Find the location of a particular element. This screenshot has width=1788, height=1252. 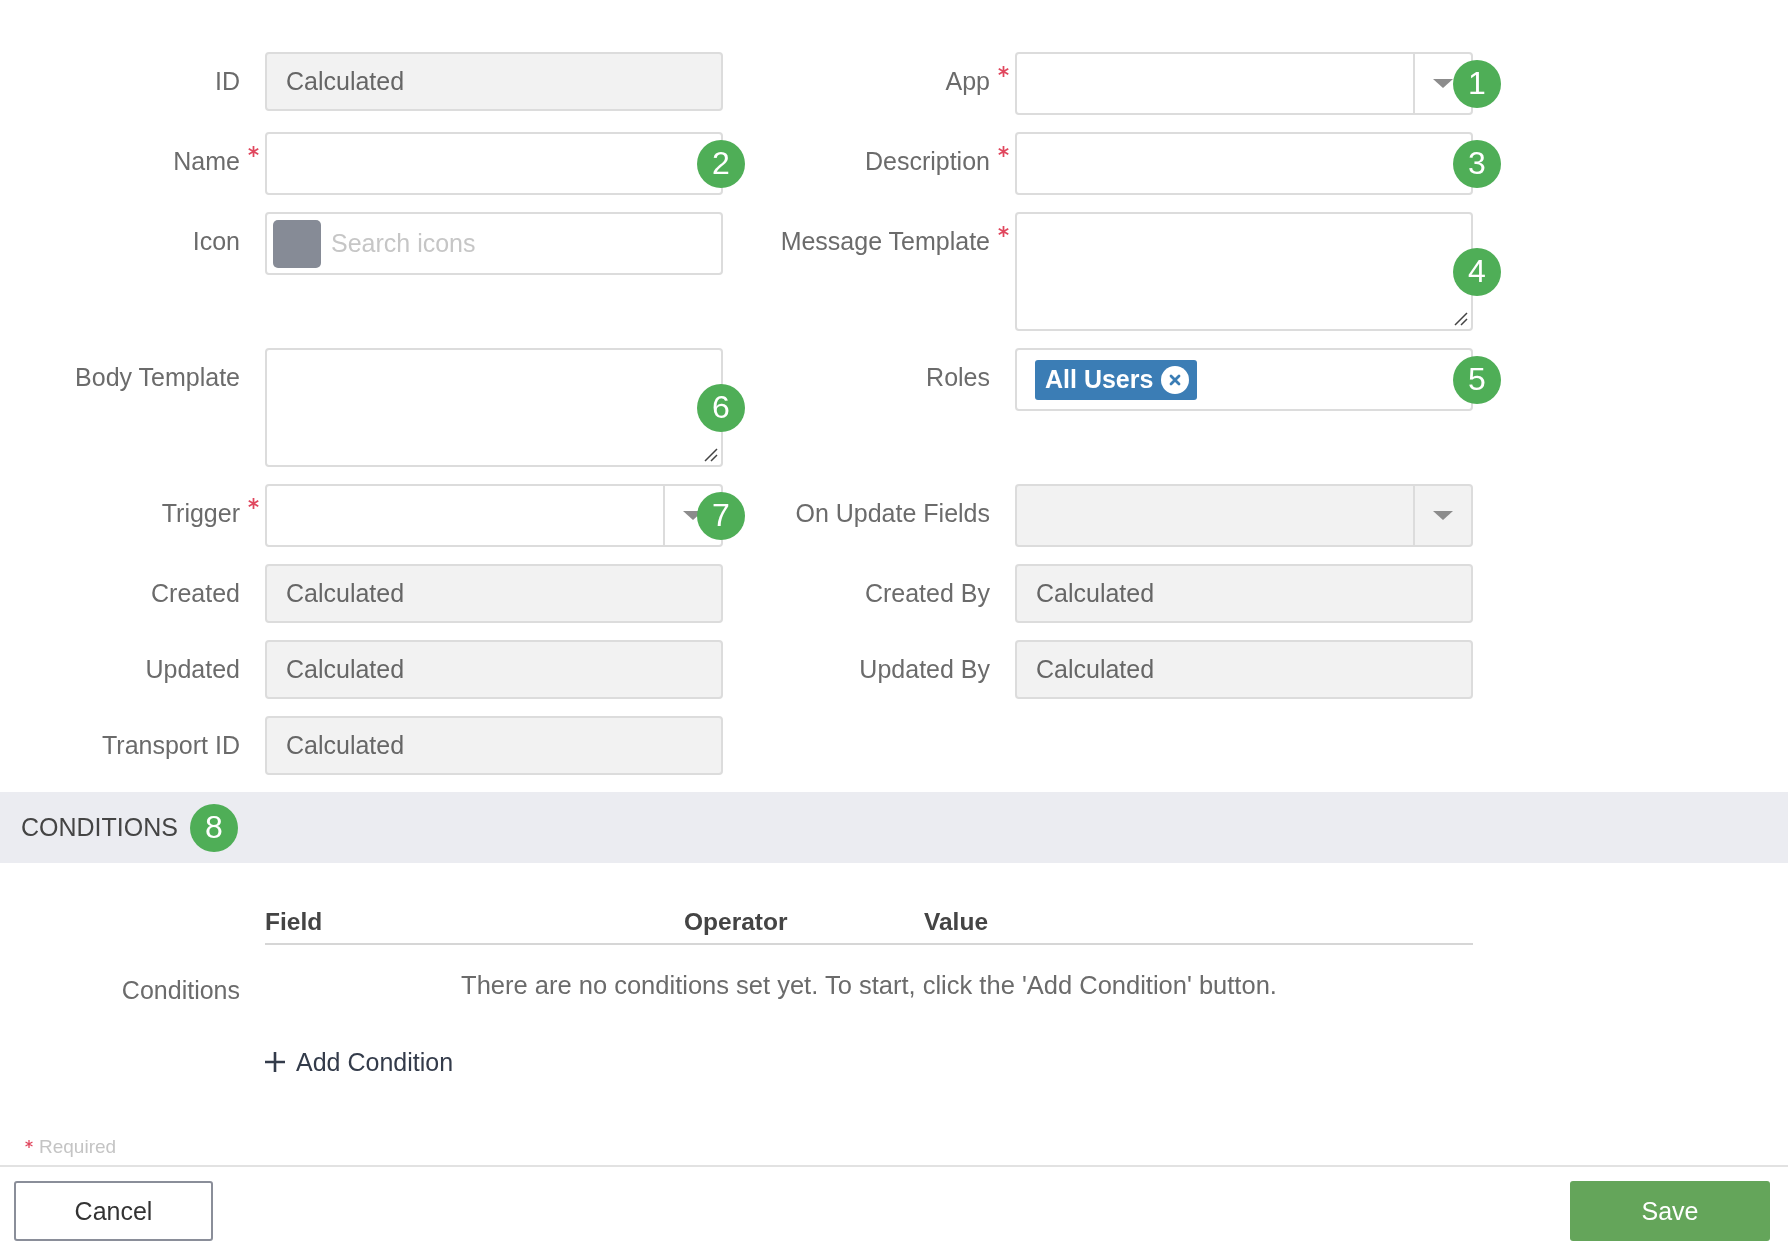

column-header: Operator is located at coordinates (736, 921).